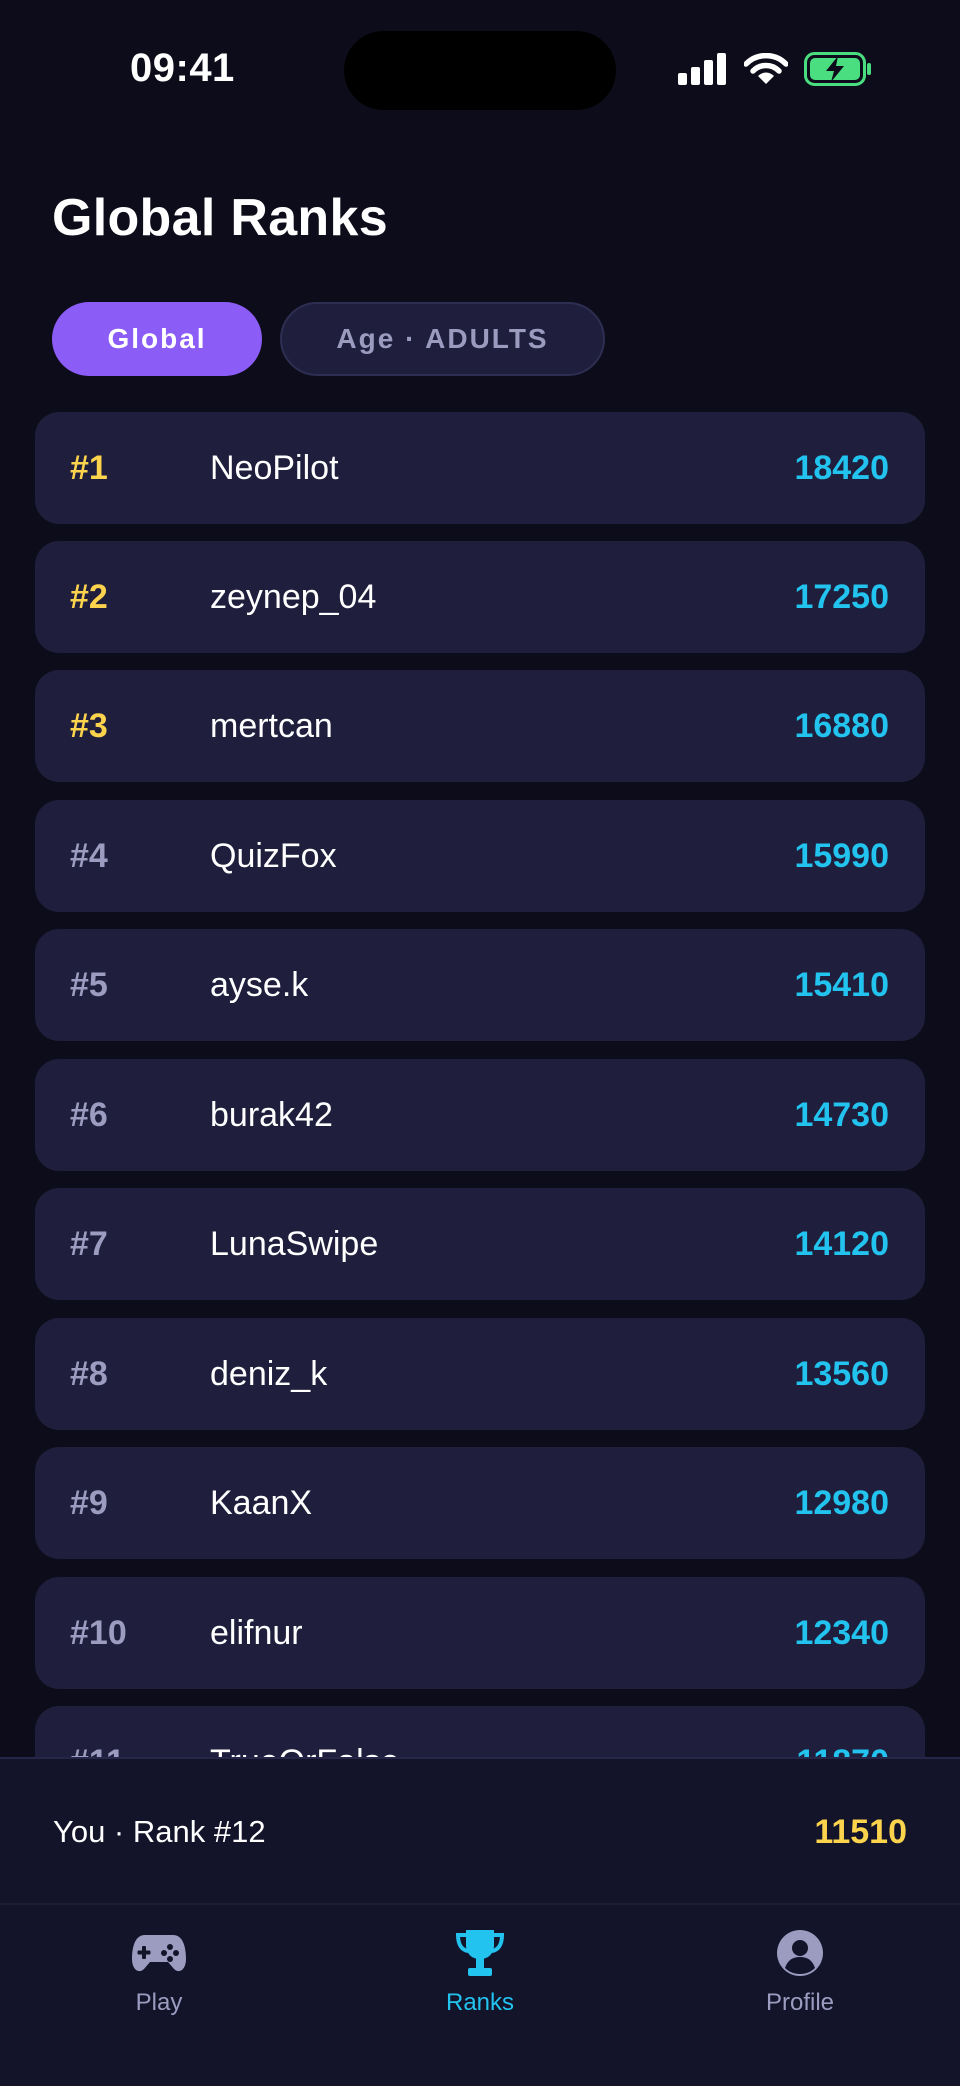  What do you see at coordinates (305, 1731) in the screenshot?
I see `player-name: TrueOrFalse` at bounding box center [305, 1731].